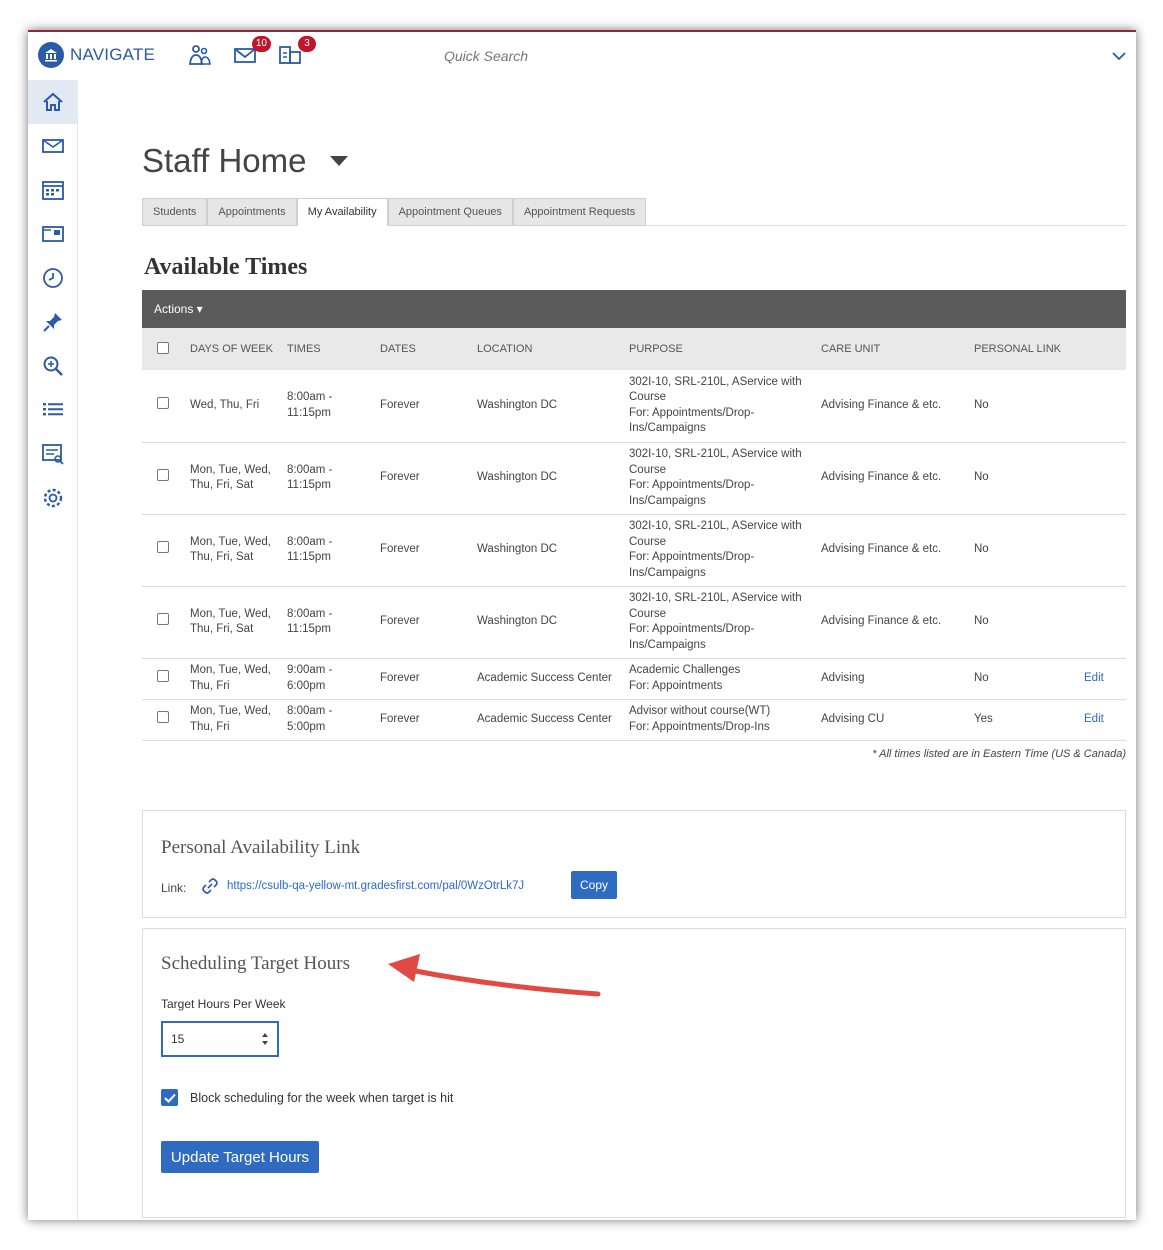 The height and width of the screenshot is (1250, 1163). I want to click on target-hours-stepper: 15, so click(220, 1039).